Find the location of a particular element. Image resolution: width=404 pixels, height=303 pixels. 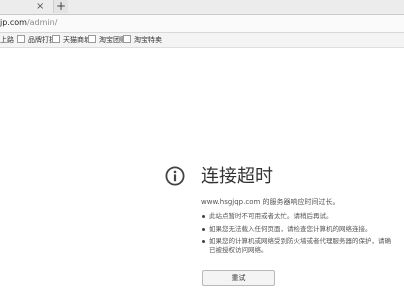

bookmark-item: 淘宝特卖 is located at coordinates (142, 40).